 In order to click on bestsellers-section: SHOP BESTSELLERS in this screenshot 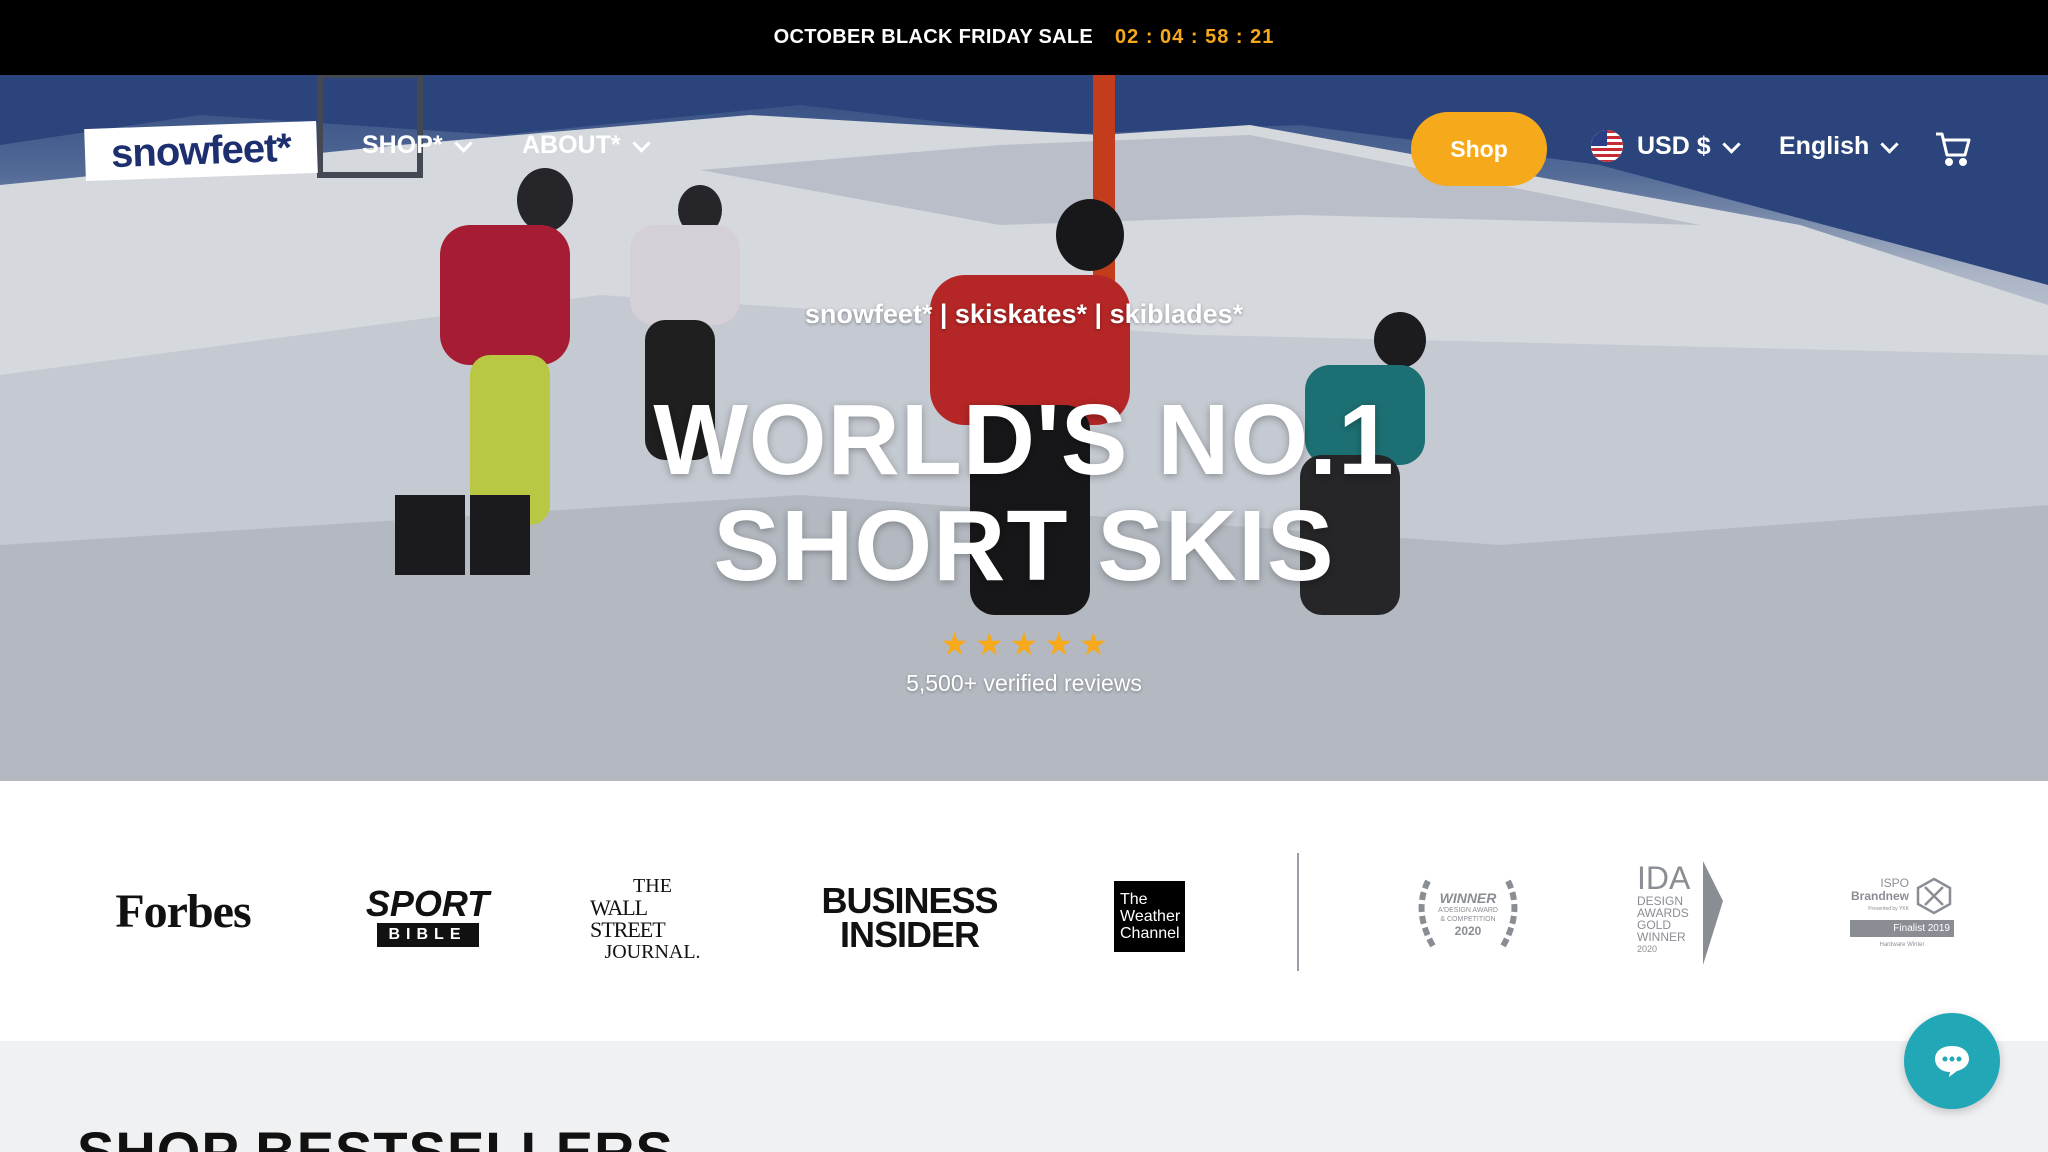, I will do `click(1024, 1096)`.